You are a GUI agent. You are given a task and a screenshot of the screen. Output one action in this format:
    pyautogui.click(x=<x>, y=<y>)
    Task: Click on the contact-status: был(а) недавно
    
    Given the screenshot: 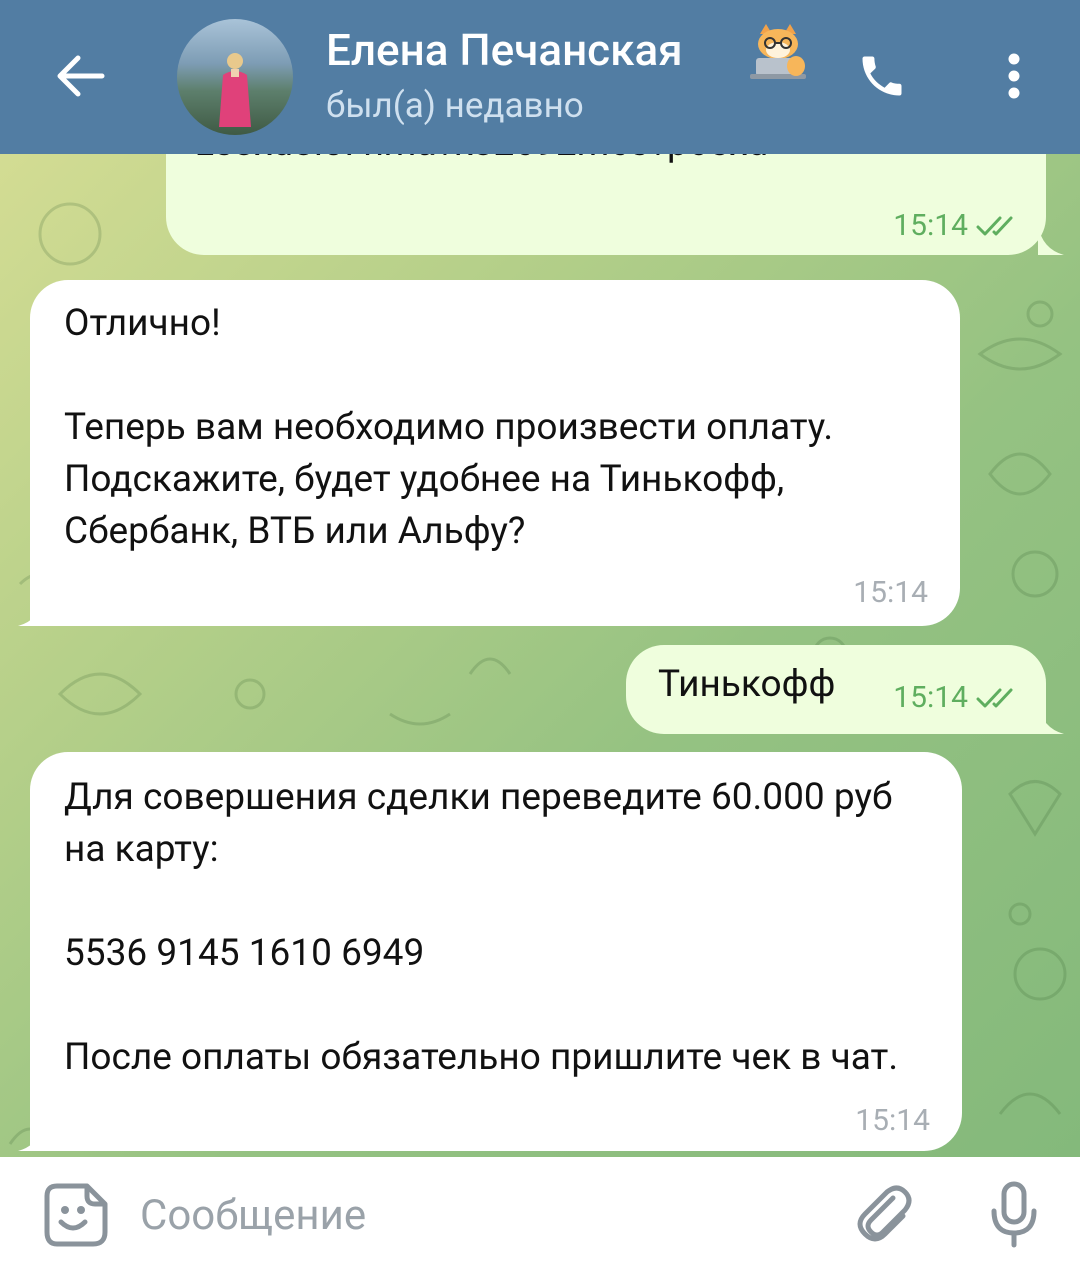 What is the action you would take?
    pyautogui.click(x=455, y=105)
    